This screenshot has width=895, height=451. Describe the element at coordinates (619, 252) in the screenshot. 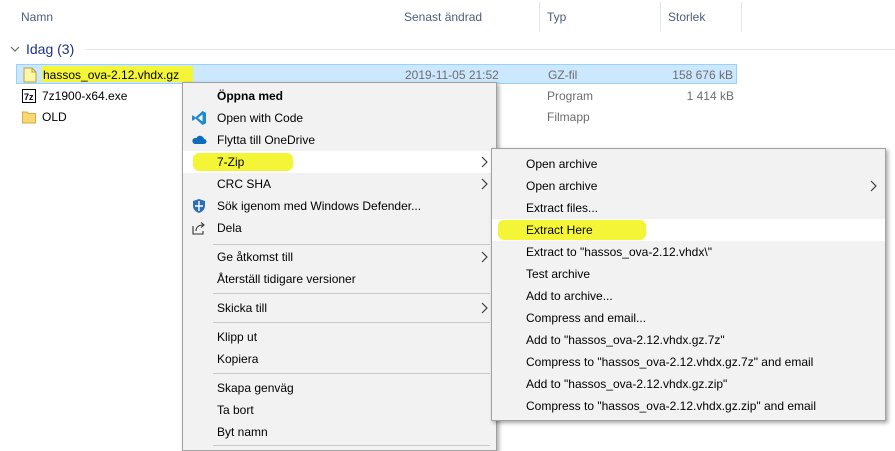

I see `menu-item-label: Extract to "hassos_ova-2.12.vhdx\"` at that location.